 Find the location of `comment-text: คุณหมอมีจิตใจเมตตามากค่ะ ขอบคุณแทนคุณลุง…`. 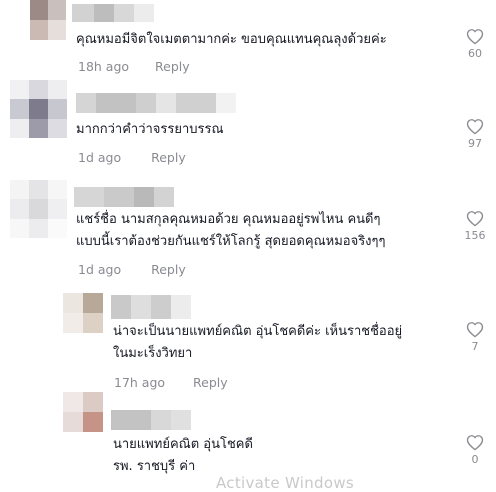

comment-text: คุณหมอมีจิตใจเมตตามากค่ะ ขอบคุณแทนคุณลุง… is located at coordinates (231, 39).